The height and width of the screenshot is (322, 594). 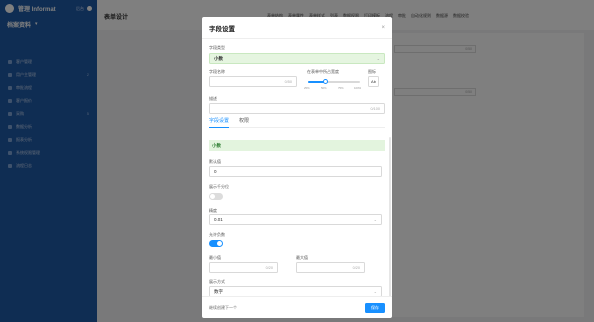 I want to click on field-name-label: 字段名称, so click(x=217, y=71).